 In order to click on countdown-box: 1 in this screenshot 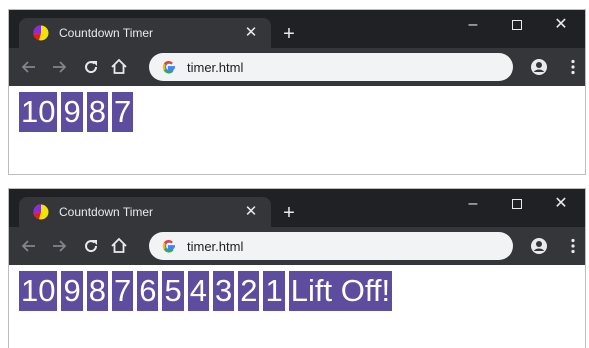, I will do `click(274, 291)`.